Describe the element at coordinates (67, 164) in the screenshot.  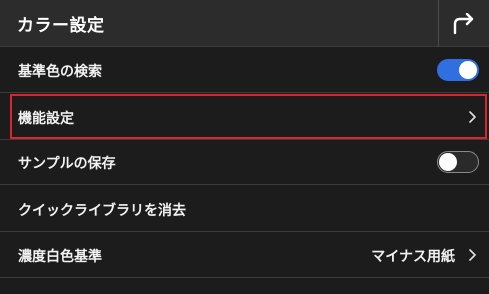
I see `row-label-save-sample: サンプルの保存` at that location.